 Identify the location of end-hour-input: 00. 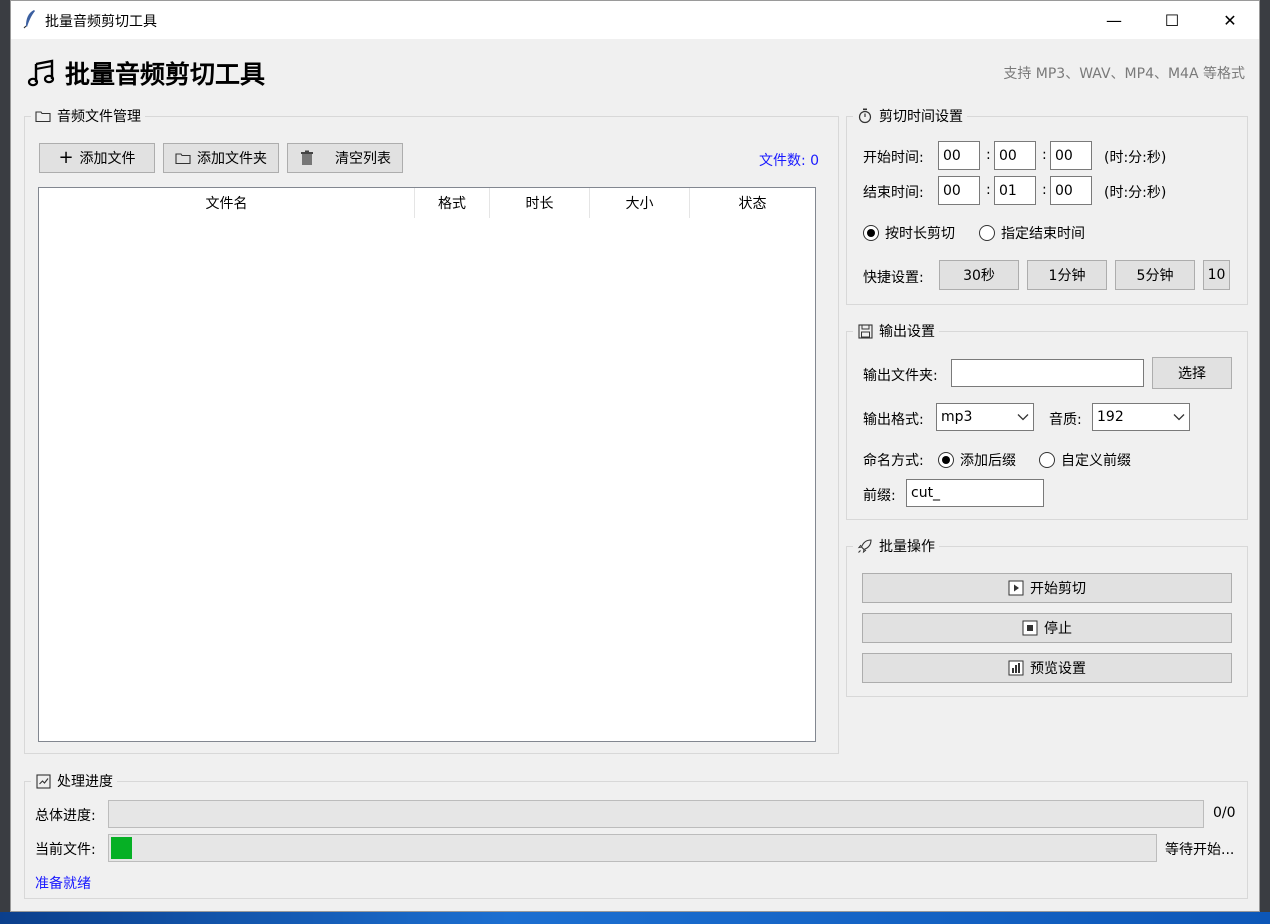
(959, 190).